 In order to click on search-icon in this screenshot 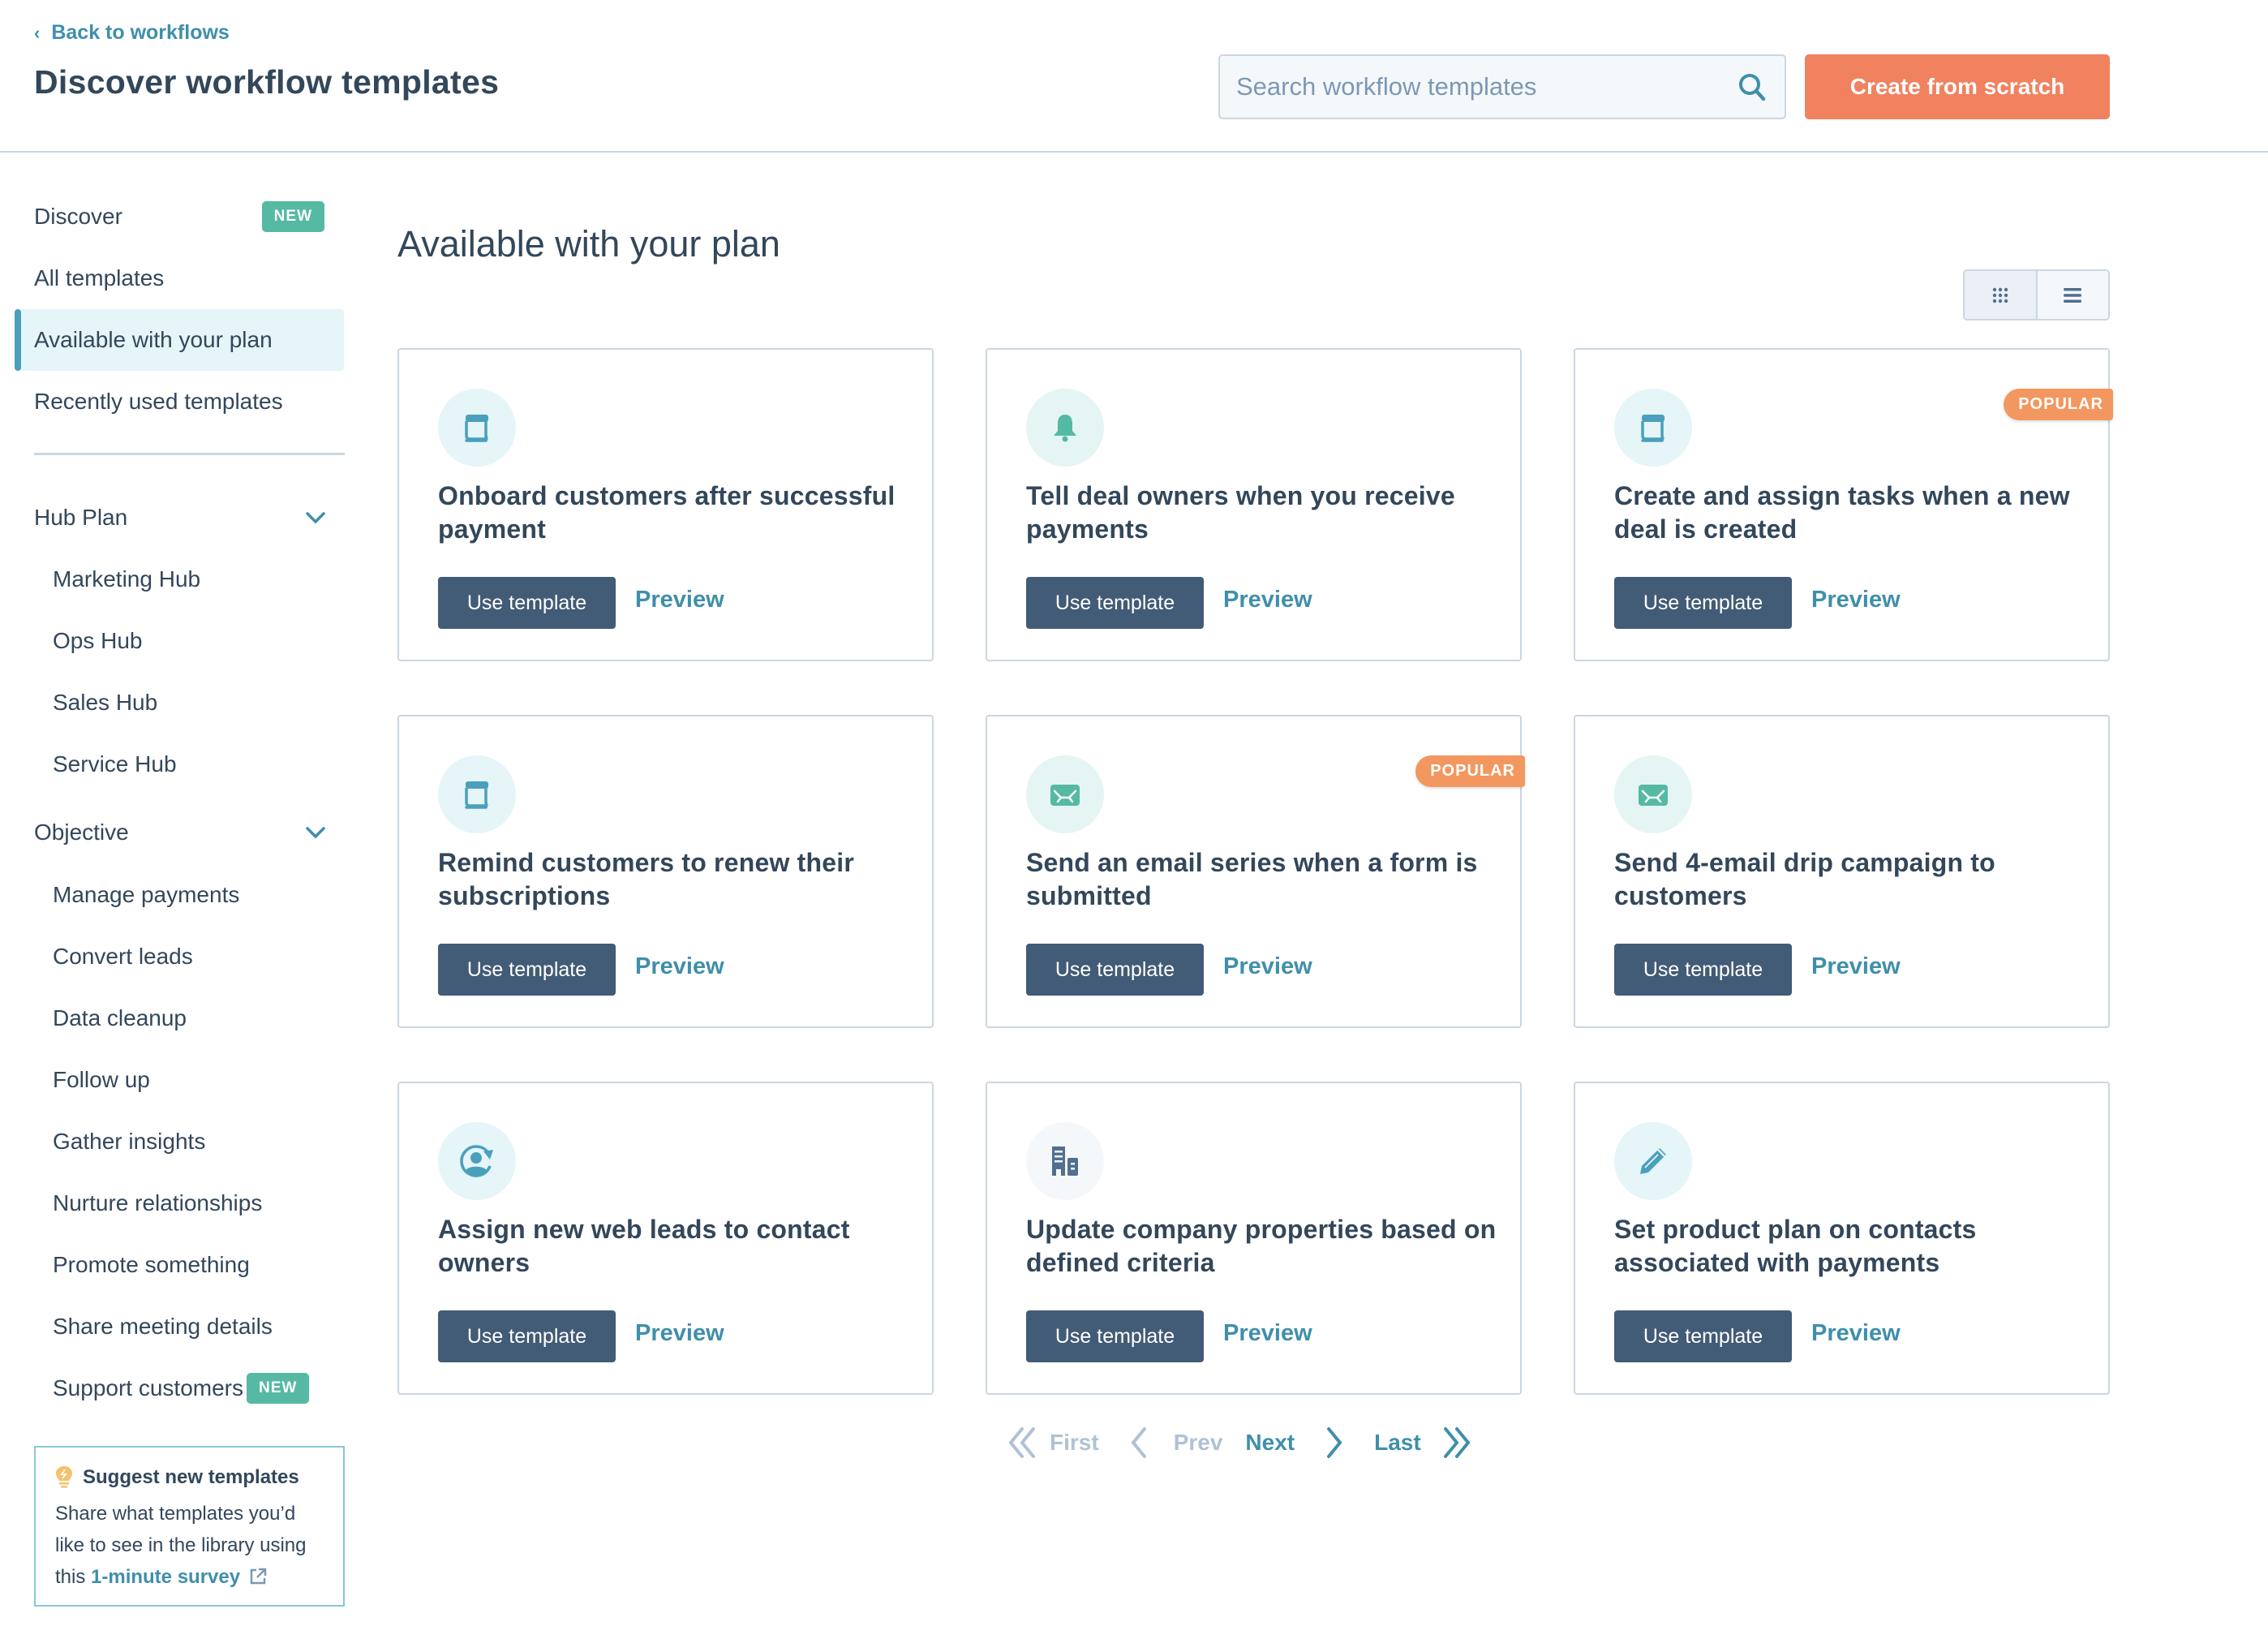, I will do `click(1752, 87)`.